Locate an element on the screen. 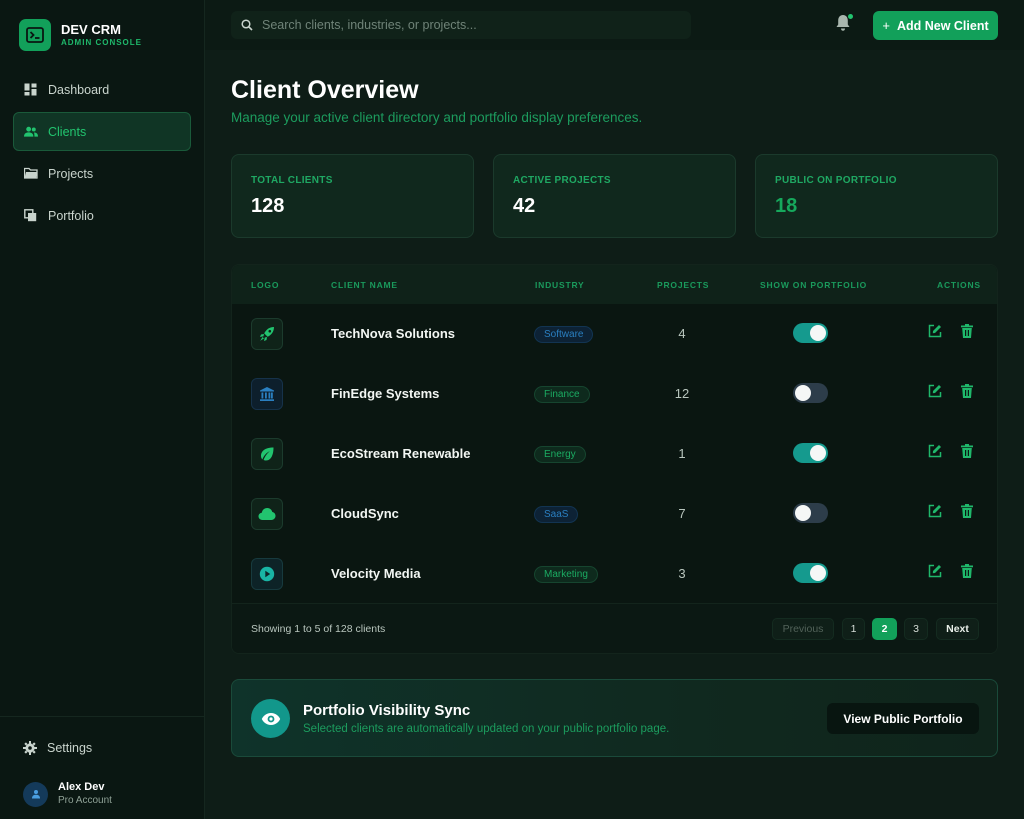 Image resolution: width=1024 pixels, height=819 pixels. rocket-icon is located at coordinates (267, 334).